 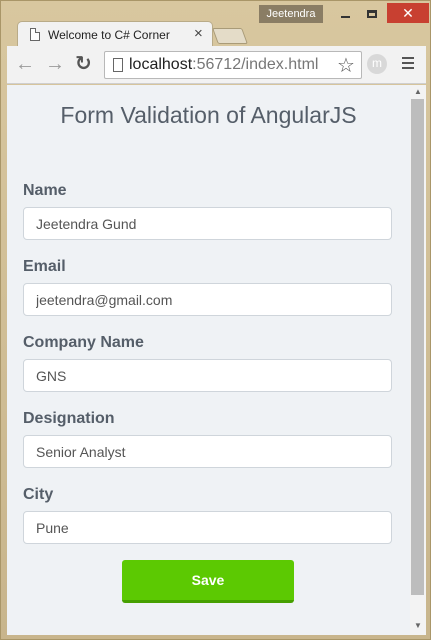 What do you see at coordinates (83, 64) in the screenshot?
I see `reload-icon: ↻` at bounding box center [83, 64].